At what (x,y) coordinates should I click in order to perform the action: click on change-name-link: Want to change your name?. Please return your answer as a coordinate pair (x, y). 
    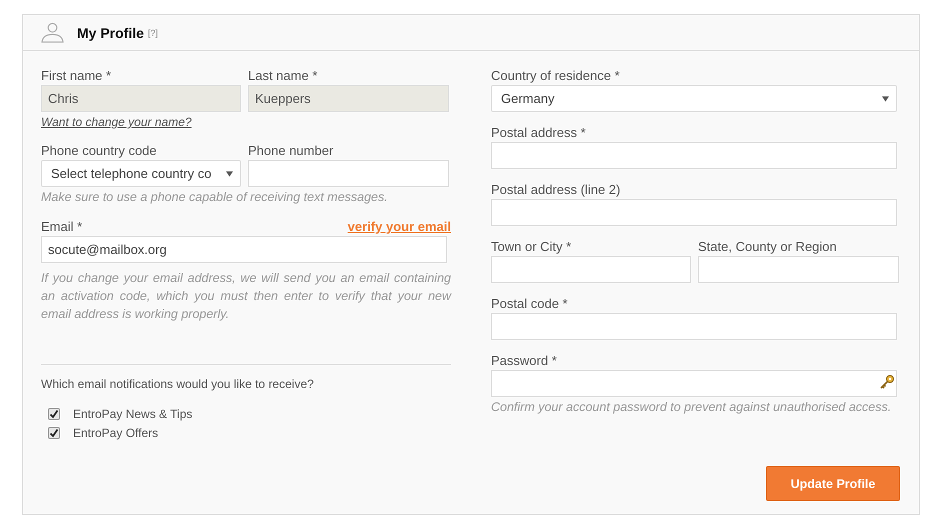
    Looking at the image, I should click on (116, 122).